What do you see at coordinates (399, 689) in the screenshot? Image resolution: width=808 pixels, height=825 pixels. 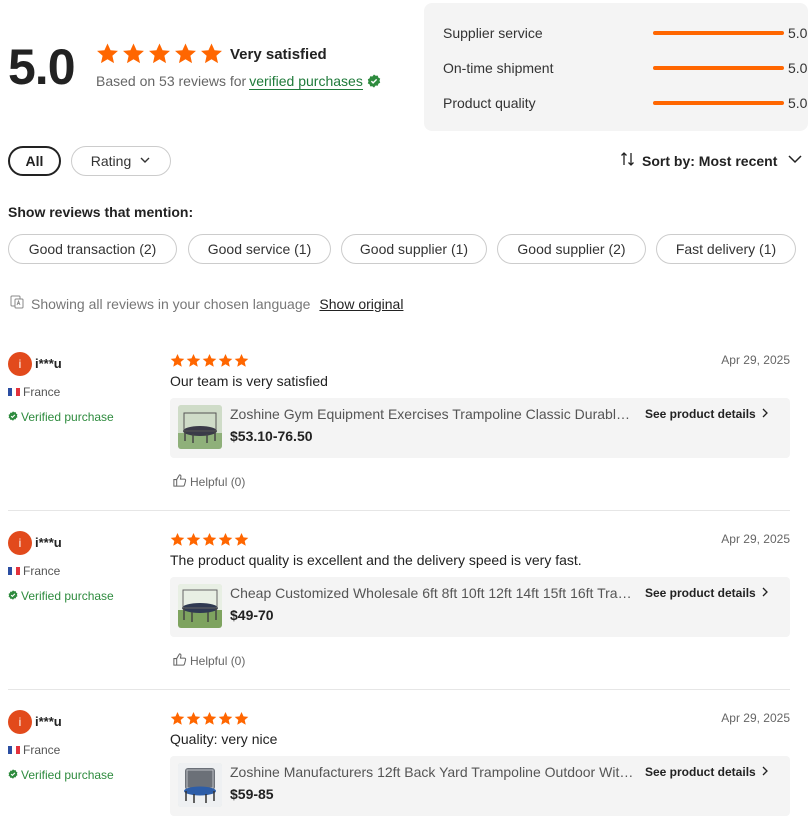 I see `review-divider` at bounding box center [399, 689].